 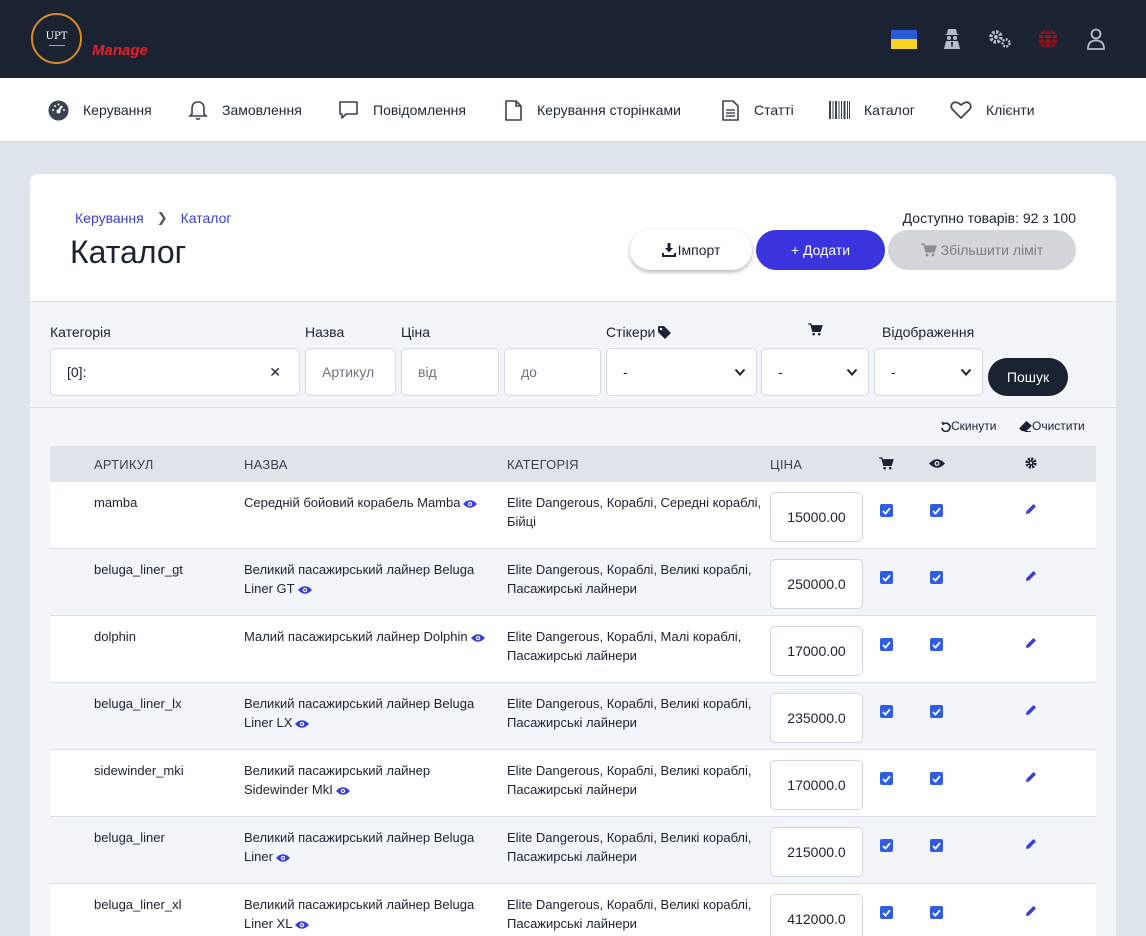 I want to click on stickers-select-value: -, so click(x=625, y=372).